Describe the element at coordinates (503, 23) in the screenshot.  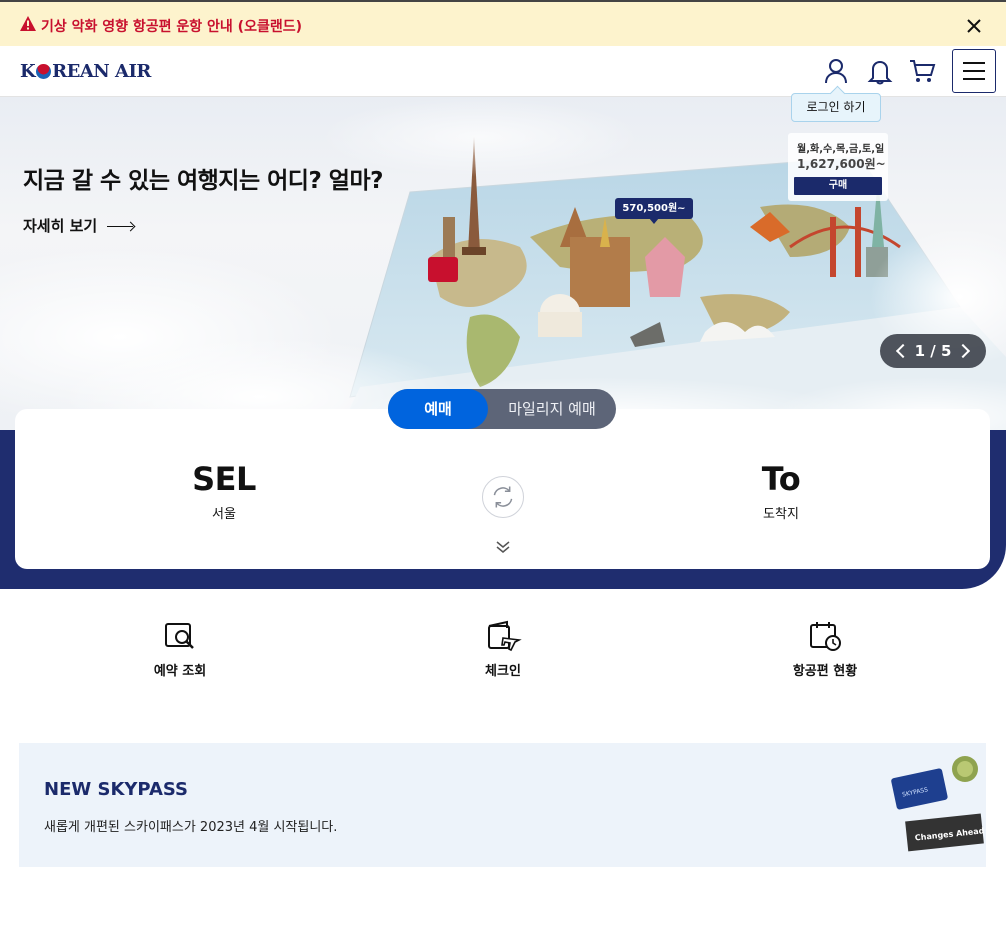
I see `weather-alert-bar: 기상 악화 영향 항공편 운항 안내 (오클랜드)` at that location.